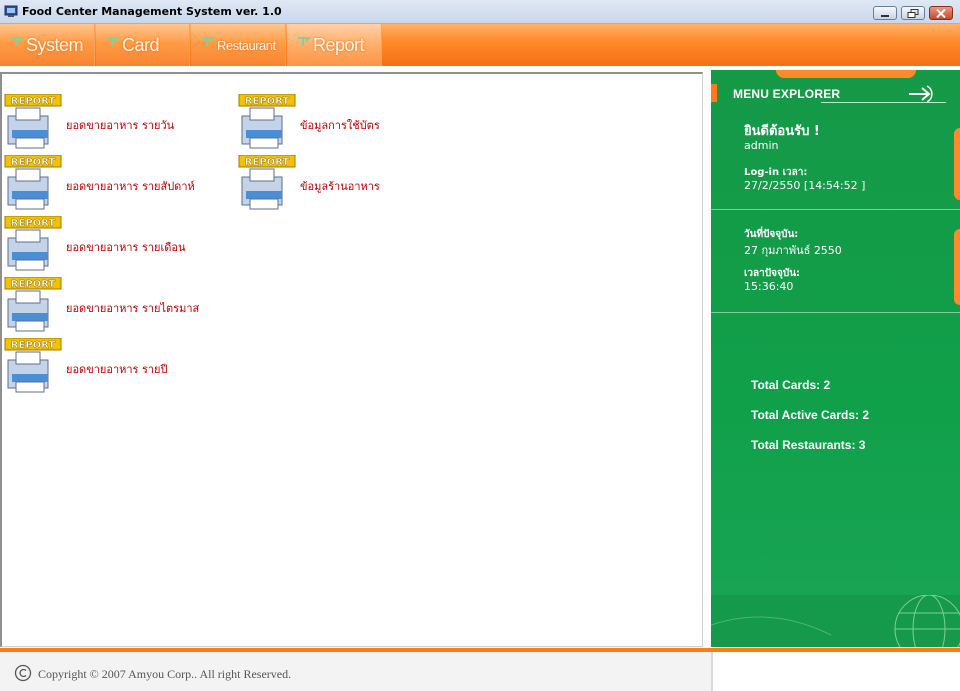 The image size is (960, 691). What do you see at coordinates (339, 45) in the screenshot?
I see `tab-report-label: Report` at bounding box center [339, 45].